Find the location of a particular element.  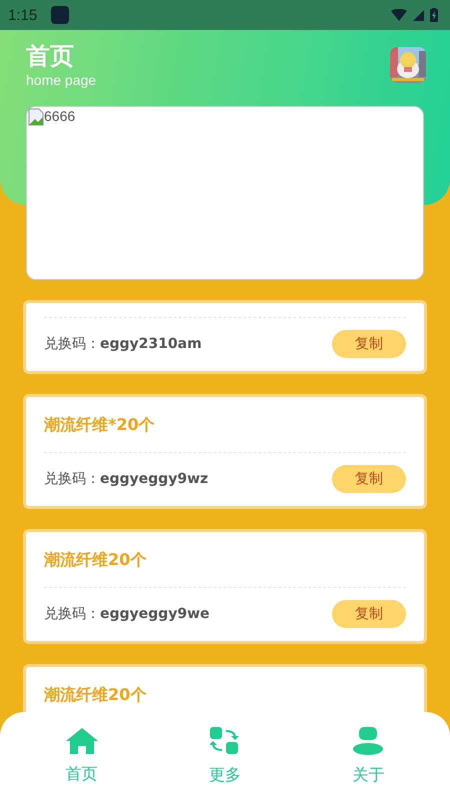

battery-icon is located at coordinates (434, 15).